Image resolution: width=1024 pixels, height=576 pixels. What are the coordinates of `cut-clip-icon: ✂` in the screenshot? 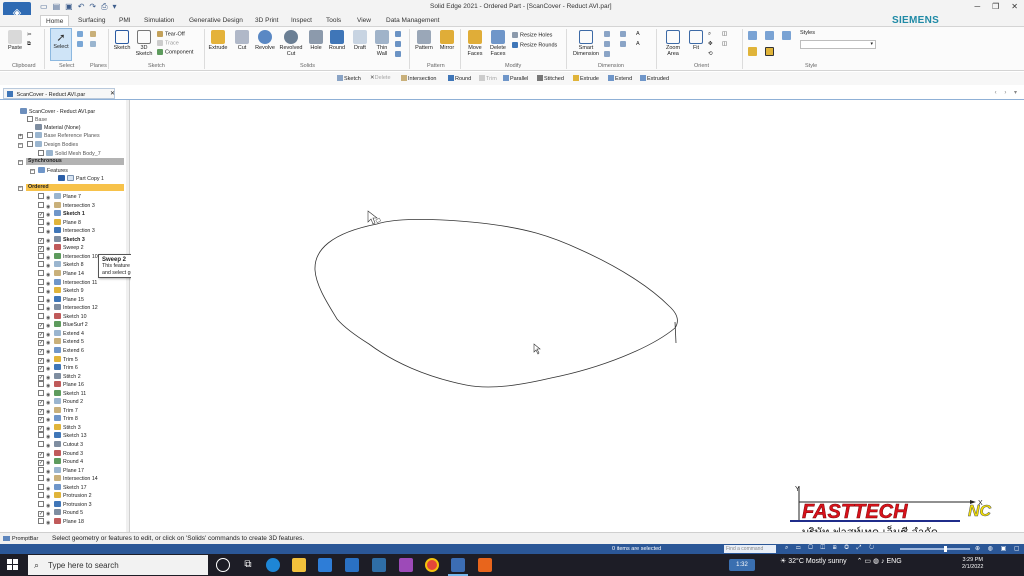 It's located at (29, 35).